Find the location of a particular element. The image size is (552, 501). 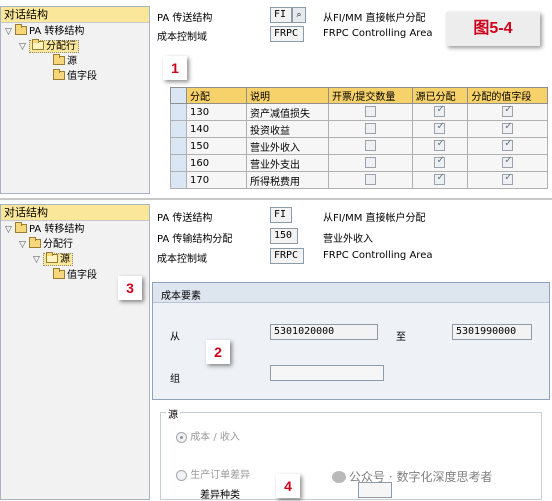

pa-assignment-label: PA 传输结构分配 is located at coordinates (195, 239).